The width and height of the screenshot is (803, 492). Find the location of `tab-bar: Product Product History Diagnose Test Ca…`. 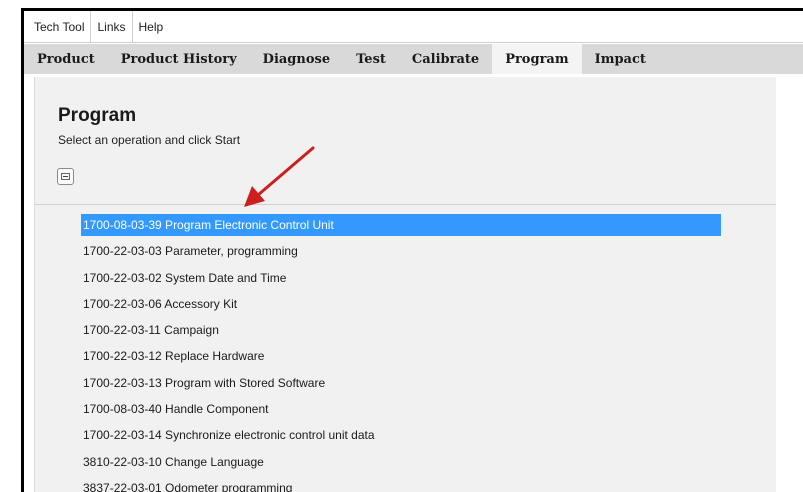

tab-bar: Product Product History Diagnose Test Ca… is located at coordinates (413, 59).